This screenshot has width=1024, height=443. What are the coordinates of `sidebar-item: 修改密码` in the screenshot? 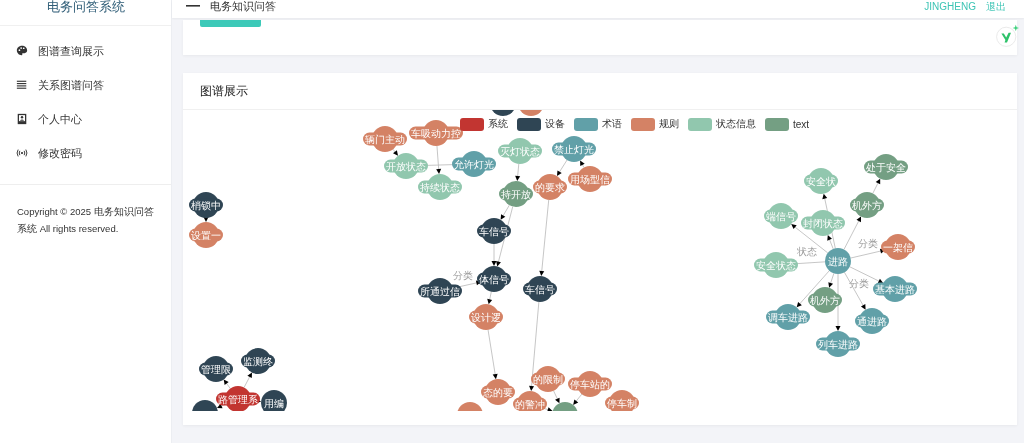 It's located at (85, 153).